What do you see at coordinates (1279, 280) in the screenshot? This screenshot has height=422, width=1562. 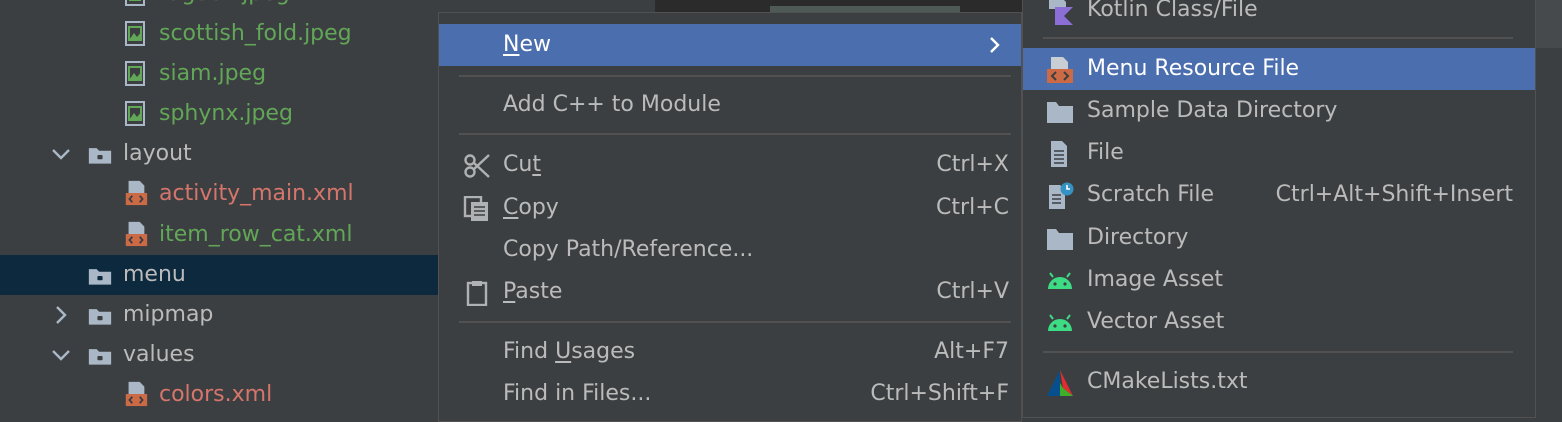 I see `submenu-item-image-asset: Image Asset` at bounding box center [1279, 280].